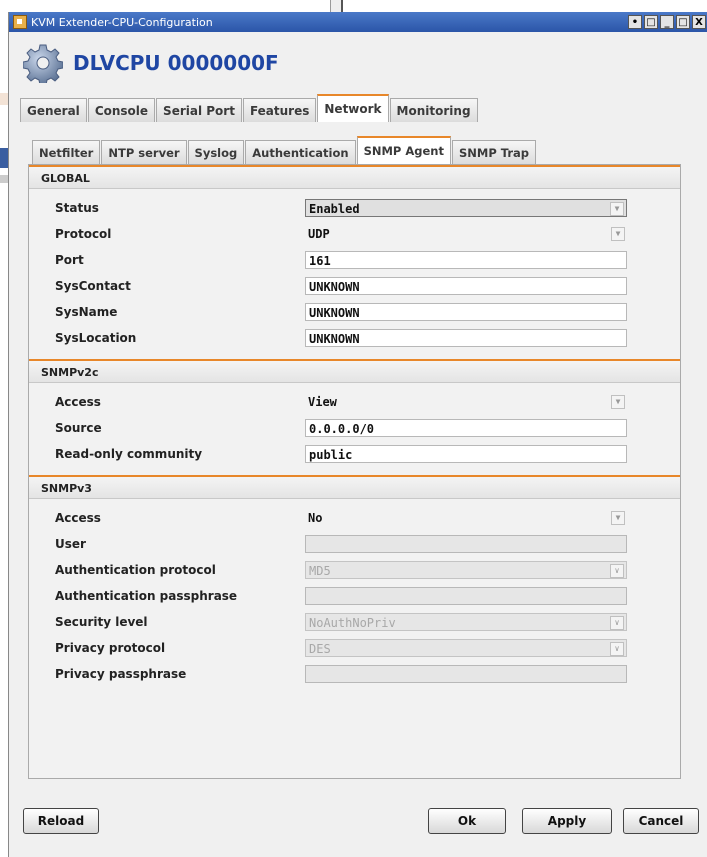 The width and height of the screenshot is (707, 857). What do you see at coordinates (216, 152) in the screenshot?
I see `tab-syslog: Syslog` at bounding box center [216, 152].